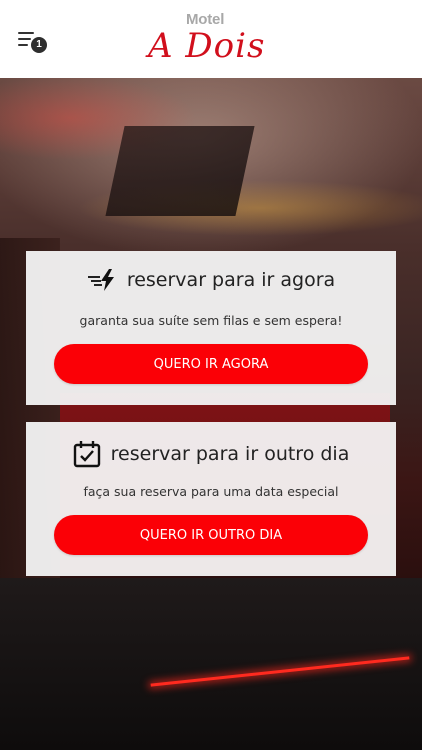  What do you see at coordinates (87, 454) in the screenshot?
I see `calendar-check-icon` at bounding box center [87, 454].